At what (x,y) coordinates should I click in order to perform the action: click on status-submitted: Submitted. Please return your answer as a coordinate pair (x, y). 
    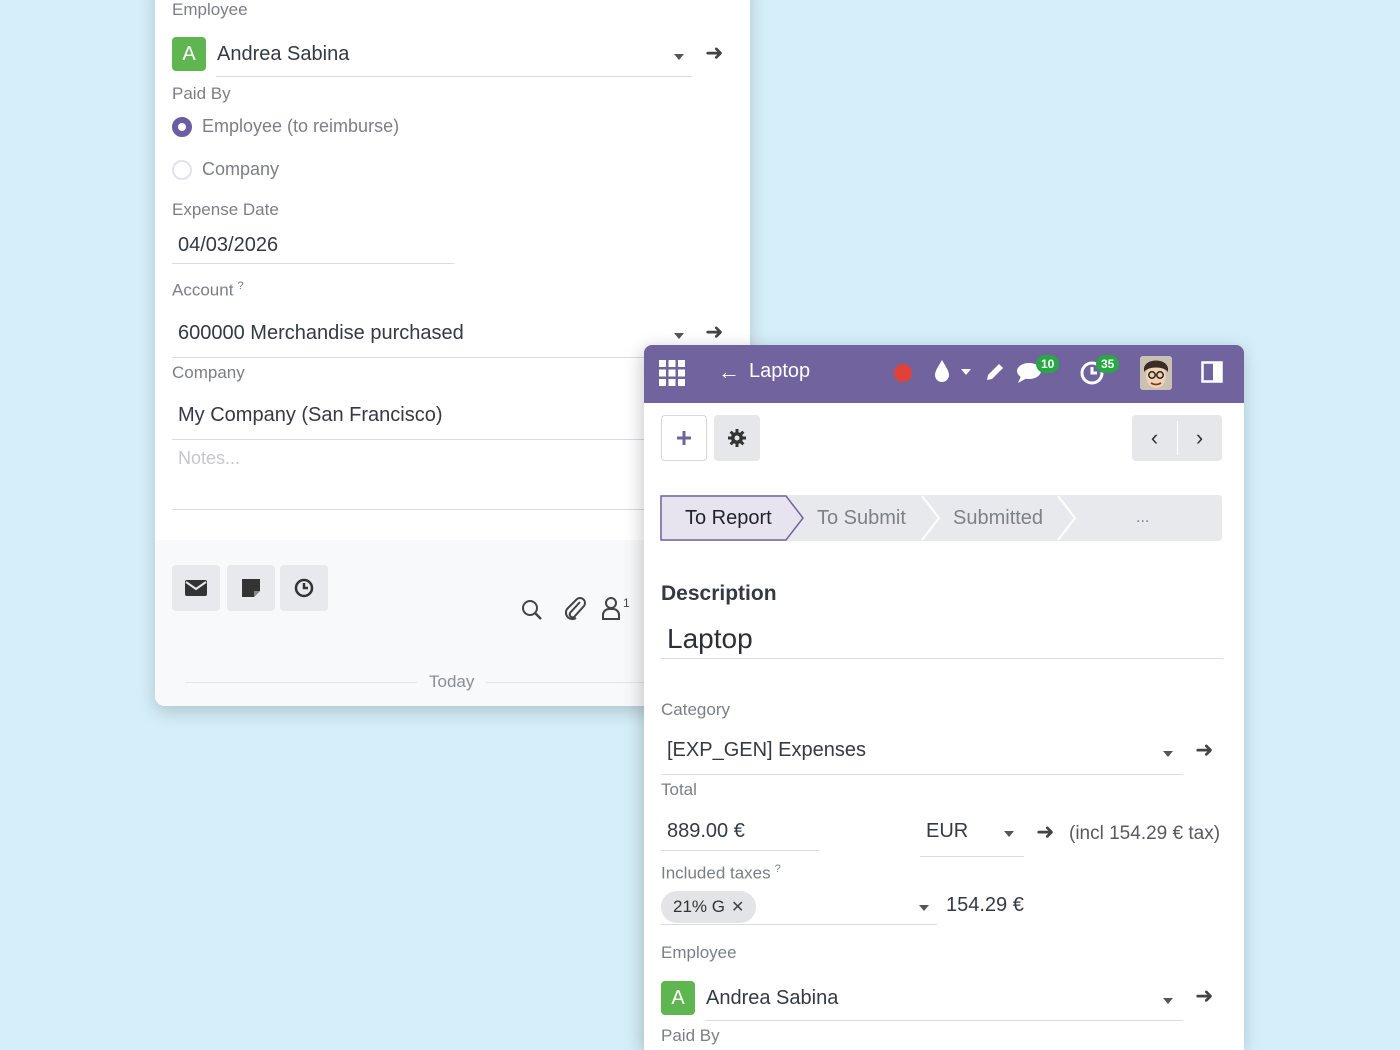
    Looking at the image, I should click on (998, 518).